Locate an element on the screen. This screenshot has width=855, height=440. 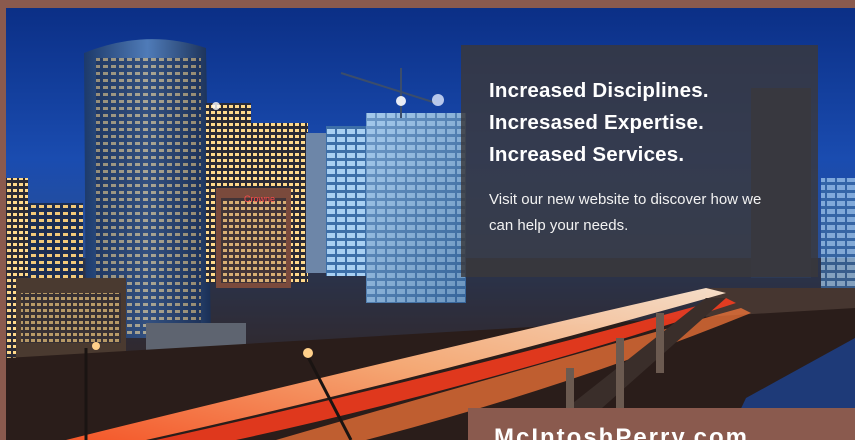
headline-line-3: Increased Services. is located at coordinates (587, 154).